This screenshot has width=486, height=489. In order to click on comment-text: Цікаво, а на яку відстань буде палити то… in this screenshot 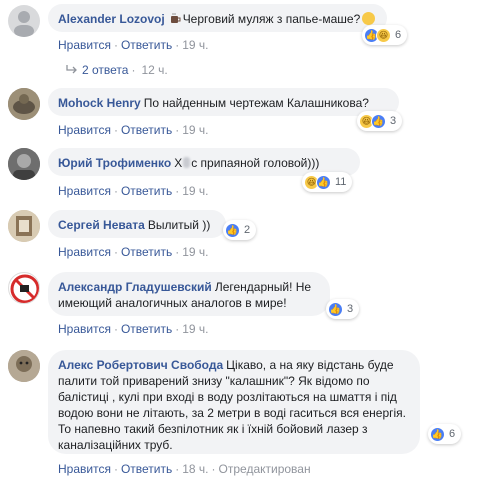, I will do `click(232, 405)`.